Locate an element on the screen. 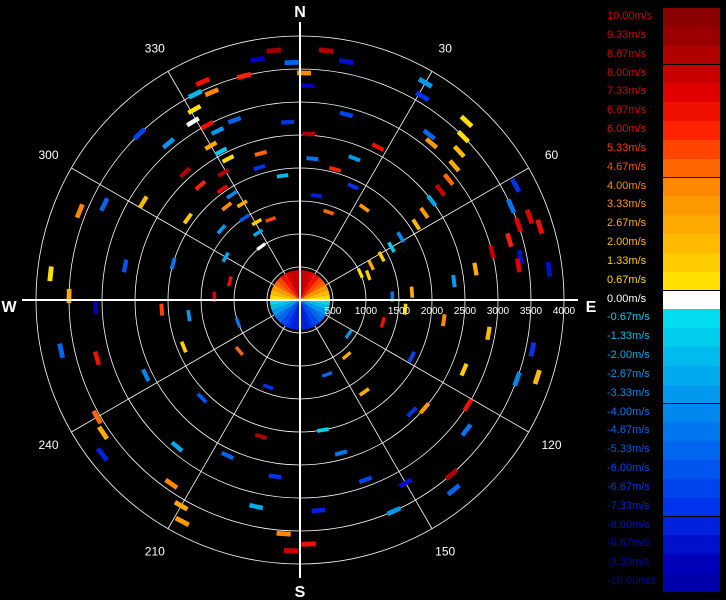  azimuth-label-330: 330 is located at coordinates (155, 49).